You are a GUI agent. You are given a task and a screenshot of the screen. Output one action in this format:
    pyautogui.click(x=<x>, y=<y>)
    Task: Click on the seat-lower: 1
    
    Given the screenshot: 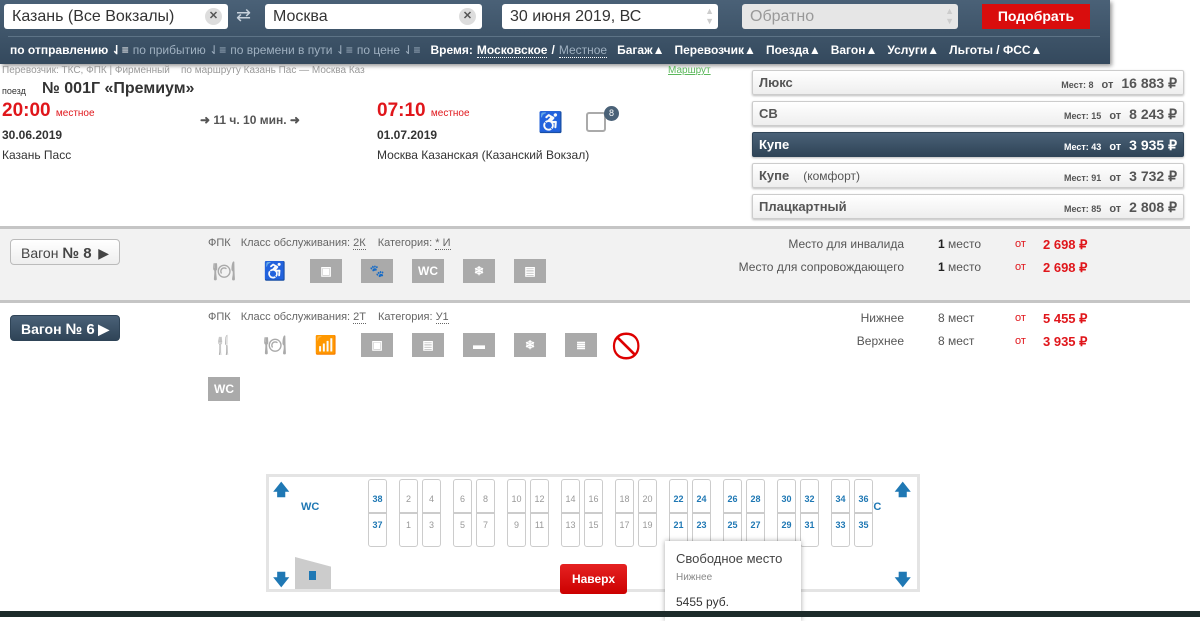 What is the action you would take?
    pyautogui.click(x=408, y=530)
    